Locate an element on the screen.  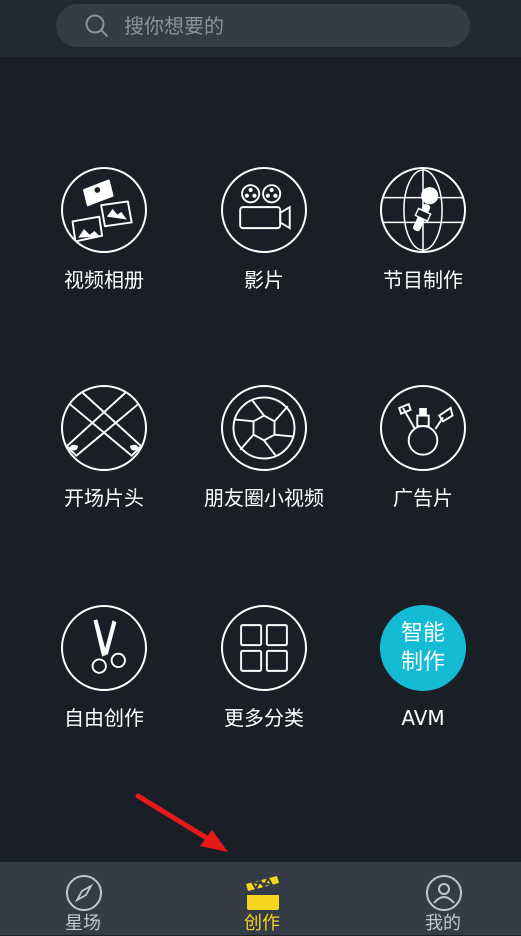
category-avm: 智能 制作 AVM is located at coordinates (423, 668).